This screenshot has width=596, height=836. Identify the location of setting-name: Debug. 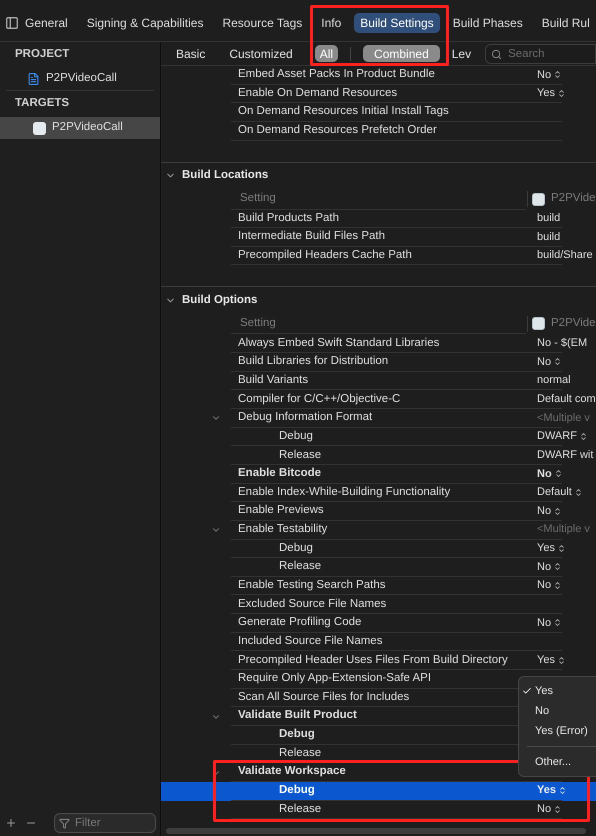
(296, 734).